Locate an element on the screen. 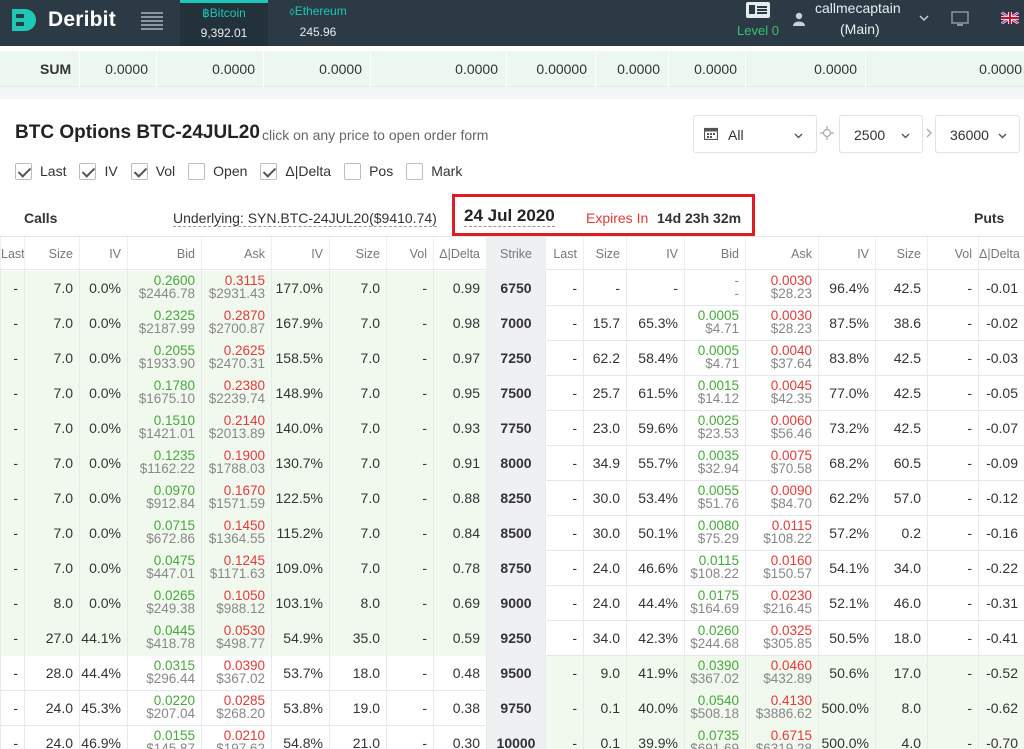 Image resolution: width=1024 pixels, height=749 pixels. call-ask-cell: 0.2870 $2700.87 is located at coordinates (236, 323).